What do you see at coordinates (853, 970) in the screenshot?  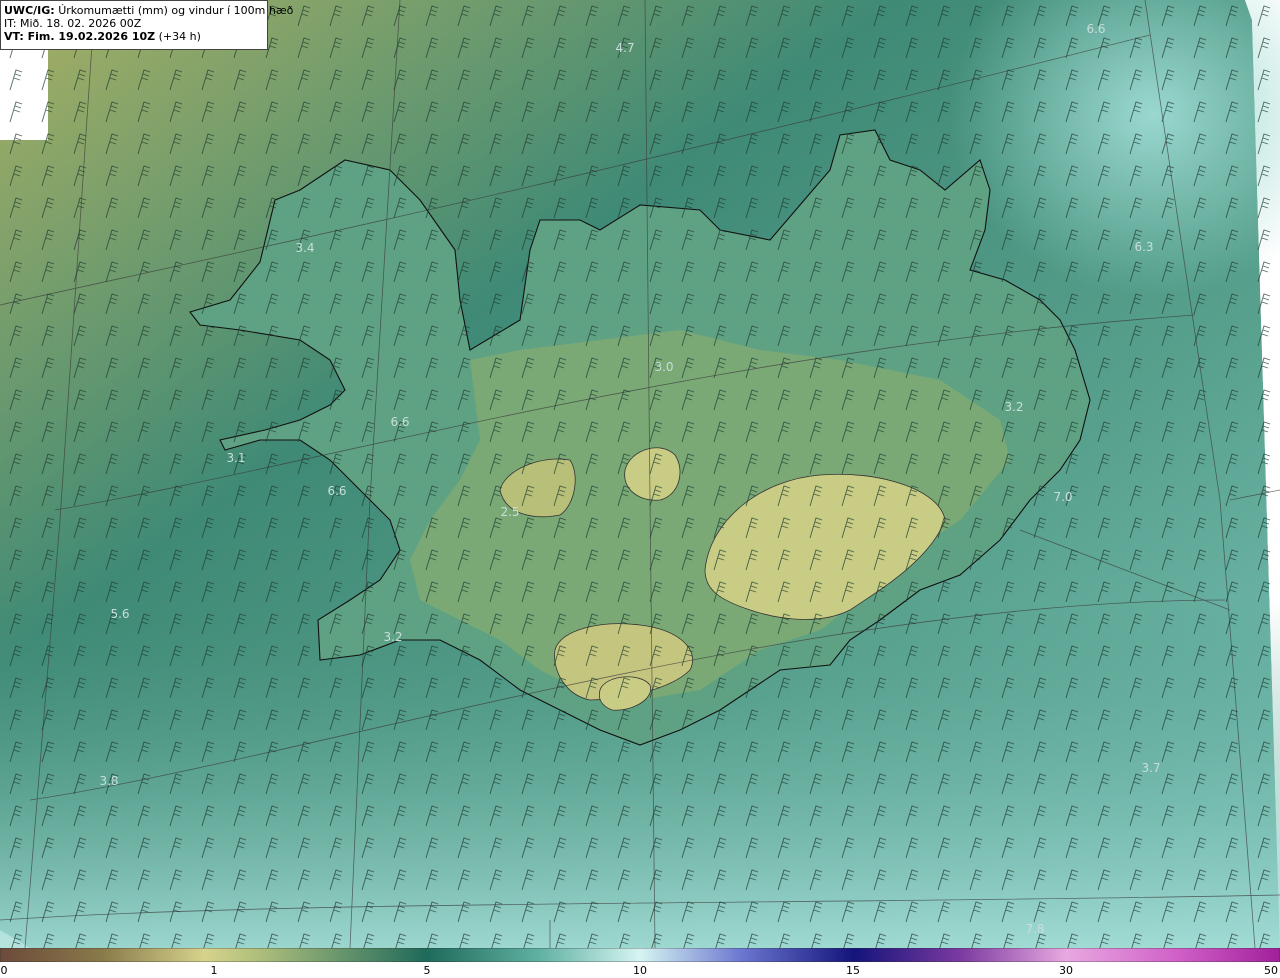 I see `colorbar-tick: 15` at bounding box center [853, 970].